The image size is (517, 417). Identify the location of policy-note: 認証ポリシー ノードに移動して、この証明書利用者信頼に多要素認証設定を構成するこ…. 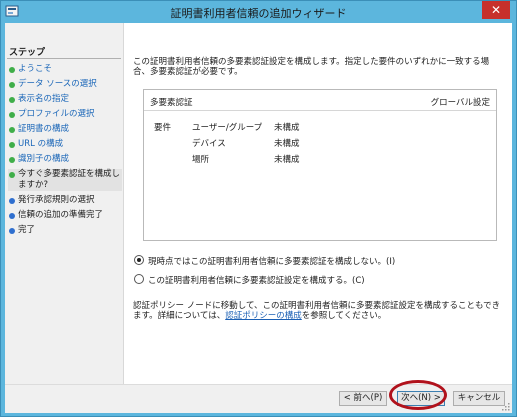
(318, 311).